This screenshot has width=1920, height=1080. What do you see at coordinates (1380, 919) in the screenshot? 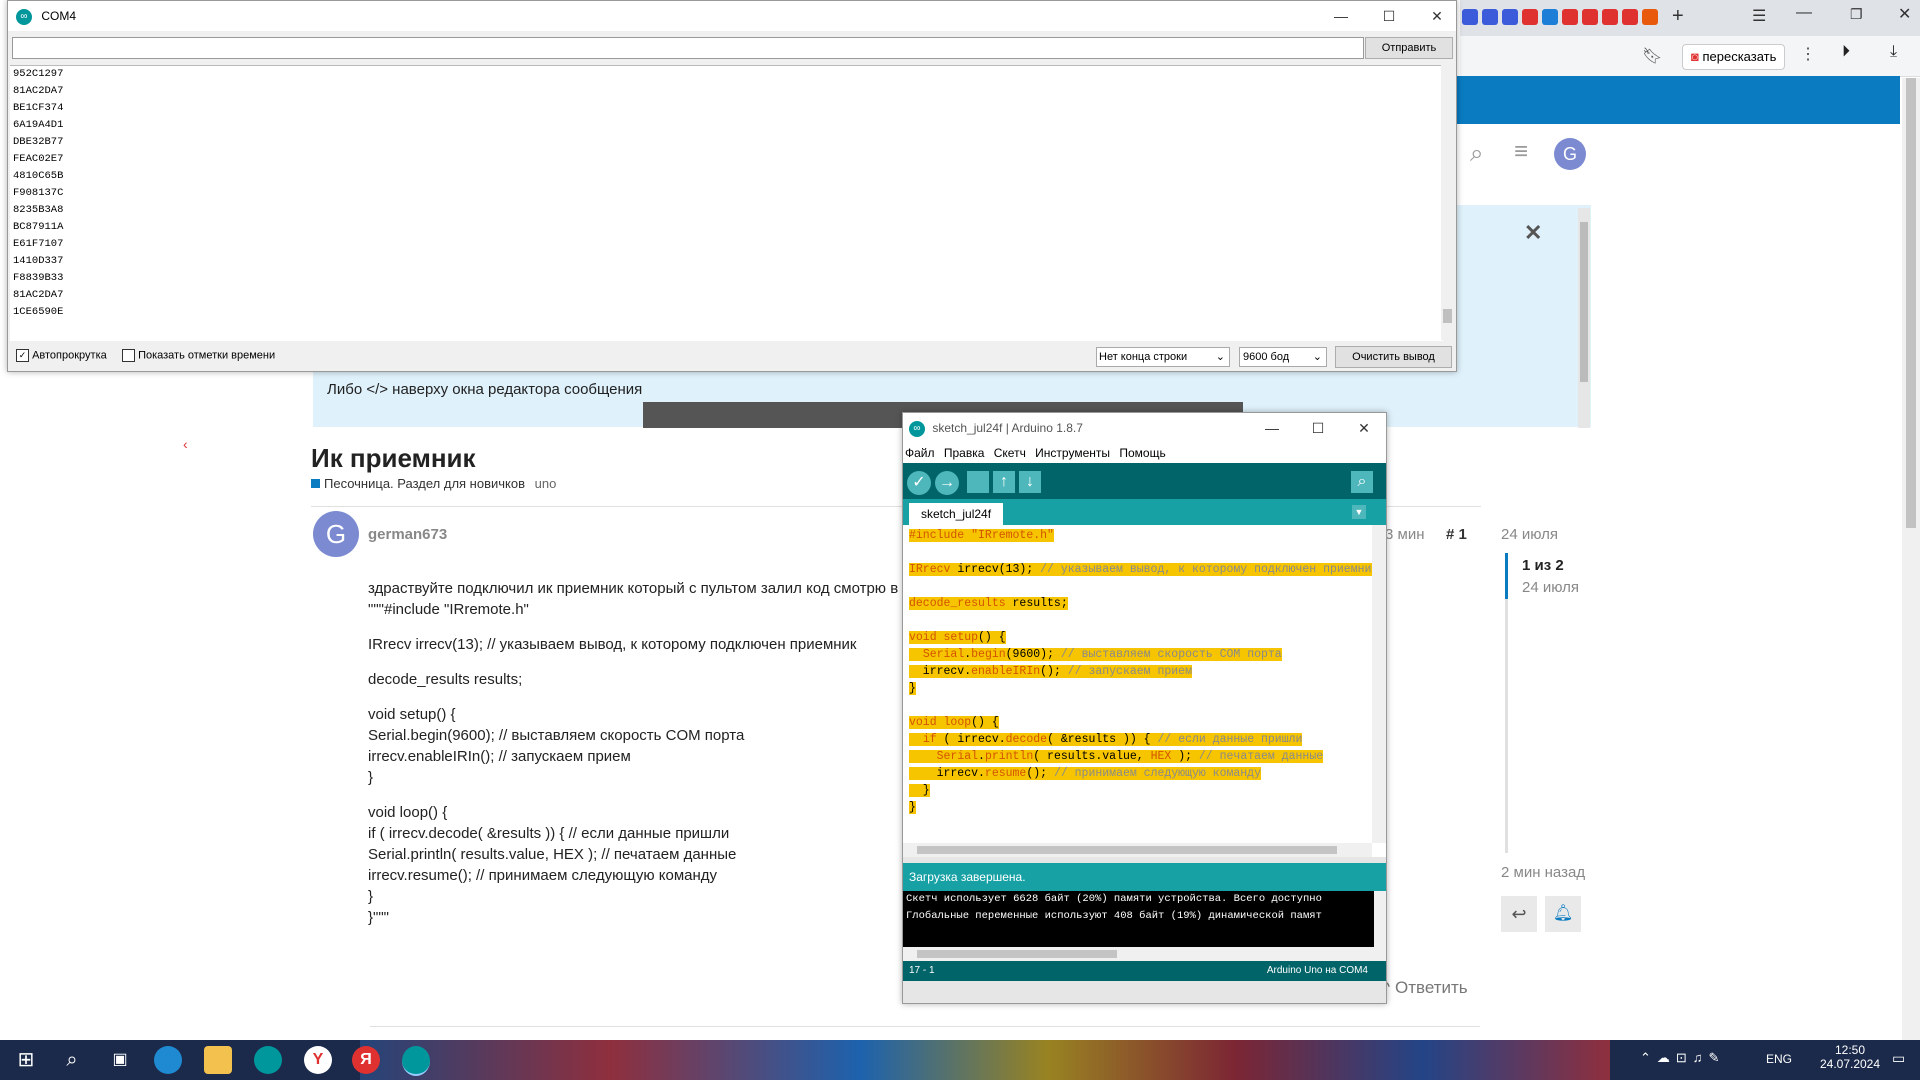
I see `console-vscroll` at bounding box center [1380, 919].